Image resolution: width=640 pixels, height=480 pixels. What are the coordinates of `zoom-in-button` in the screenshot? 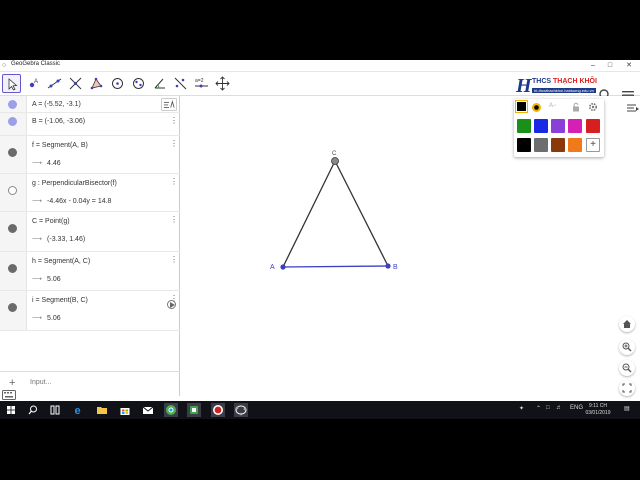 It's located at (627, 347).